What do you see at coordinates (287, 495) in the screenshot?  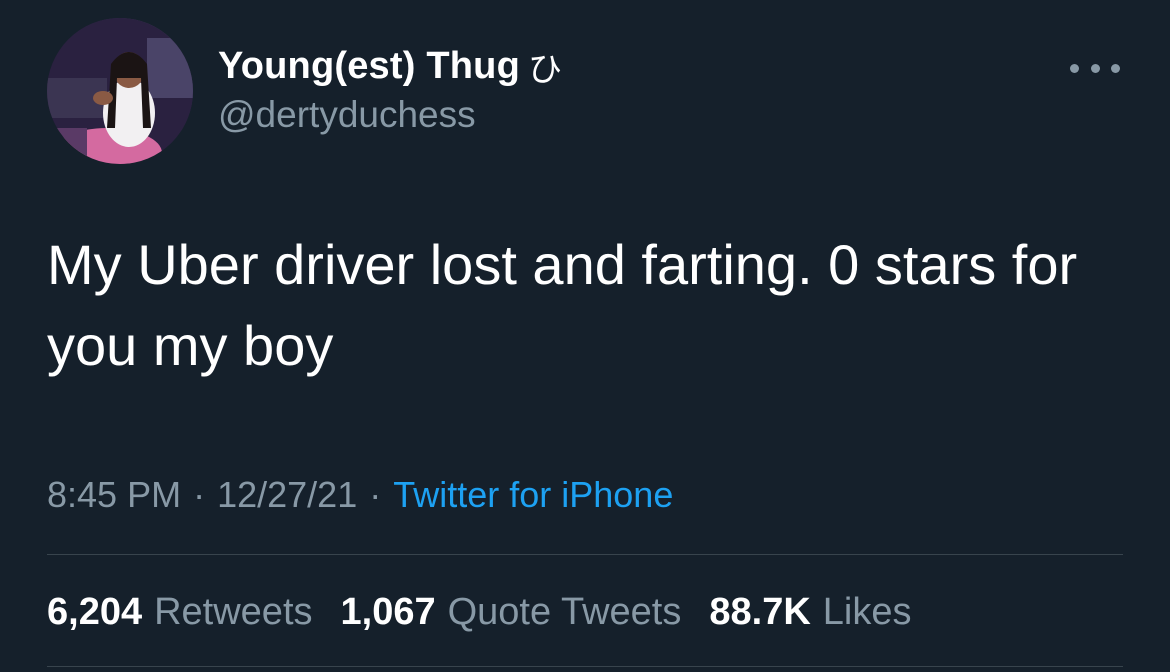 I see `tweet-date: 12/27/21` at bounding box center [287, 495].